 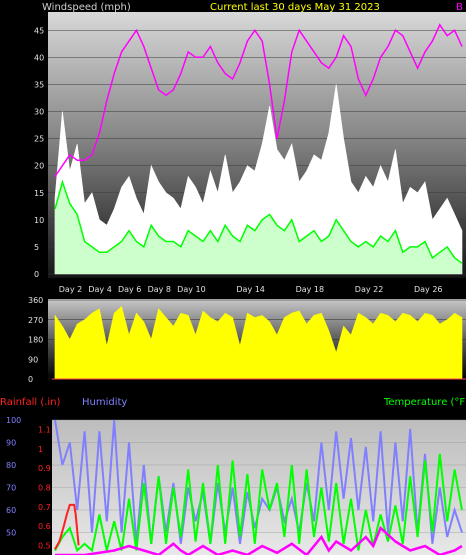 I want to click on x-tick-day-22: Day 22, so click(x=369, y=289).